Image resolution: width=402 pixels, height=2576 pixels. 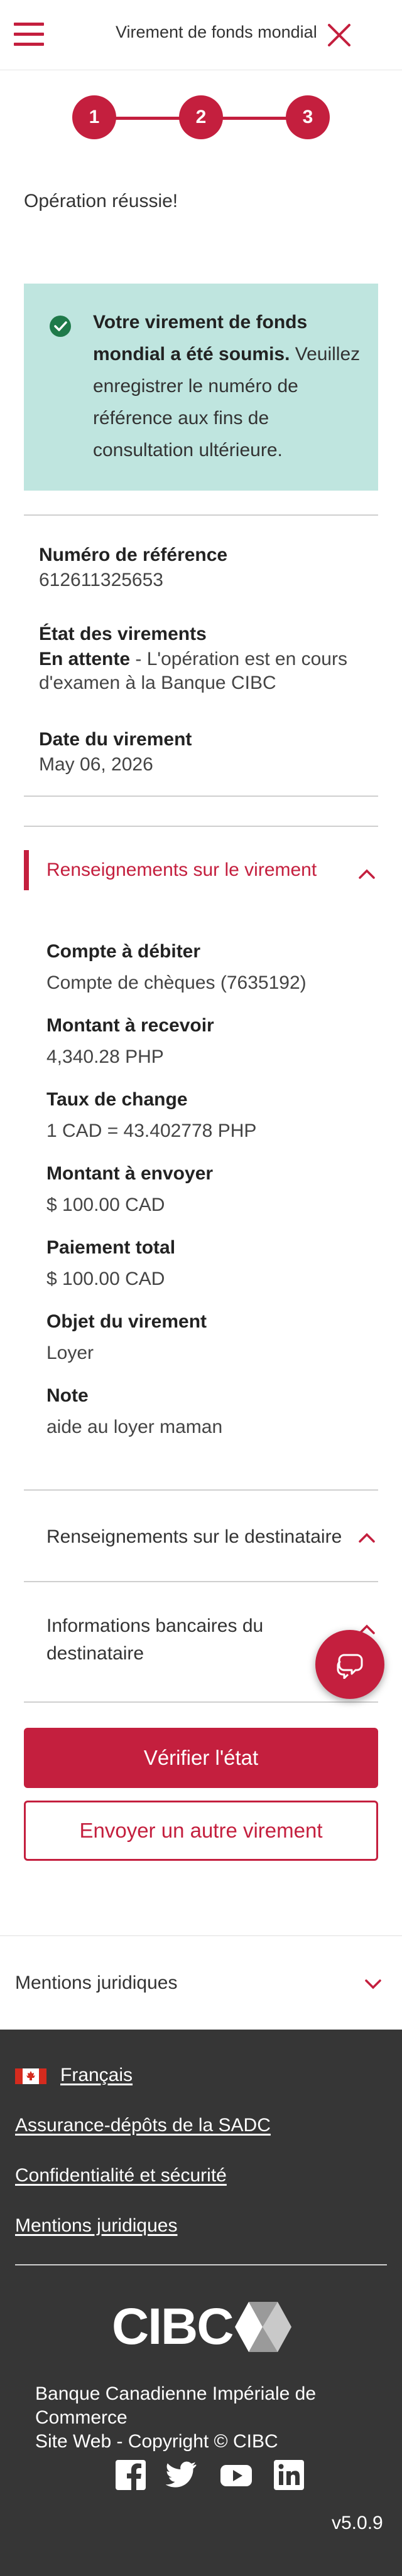 What do you see at coordinates (123, 634) in the screenshot?
I see `status-label: État des virements` at bounding box center [123, 634].